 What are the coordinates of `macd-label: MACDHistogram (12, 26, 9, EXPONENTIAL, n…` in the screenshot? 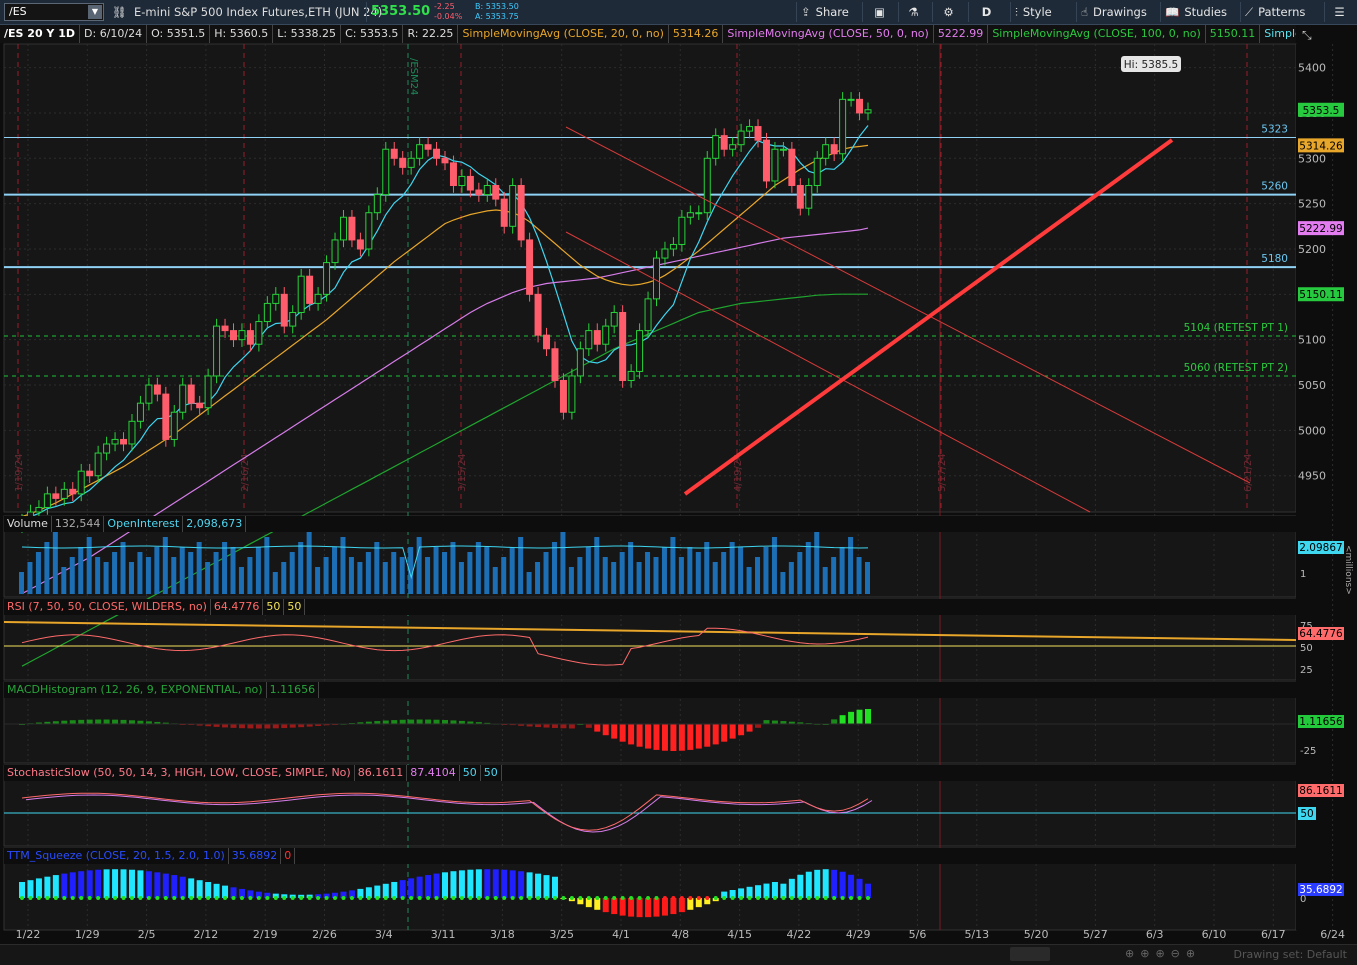 It's located at (135, 690).